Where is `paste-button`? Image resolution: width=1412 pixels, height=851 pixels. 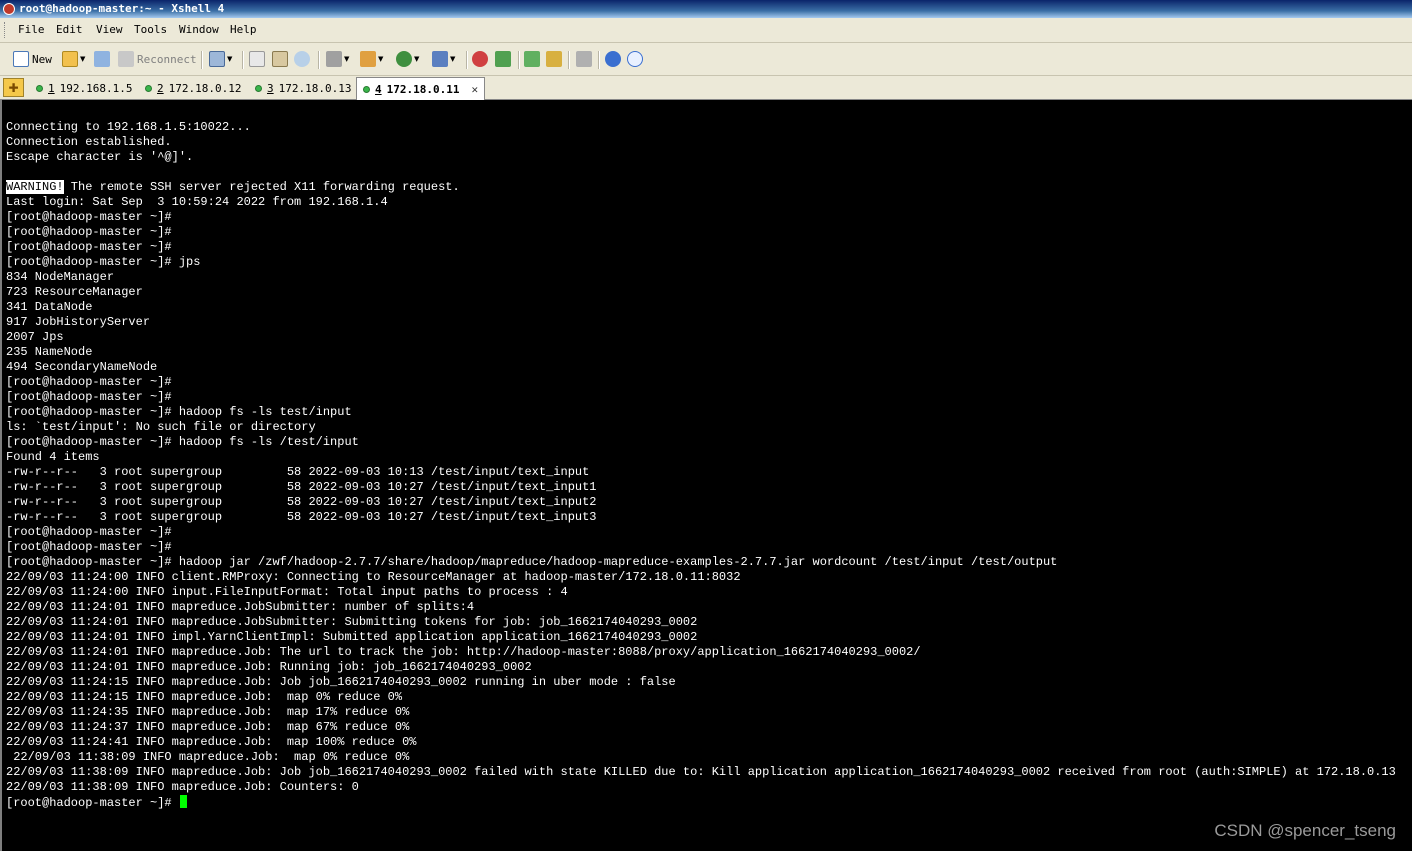 paste-button is located at coordinates (280, 59).